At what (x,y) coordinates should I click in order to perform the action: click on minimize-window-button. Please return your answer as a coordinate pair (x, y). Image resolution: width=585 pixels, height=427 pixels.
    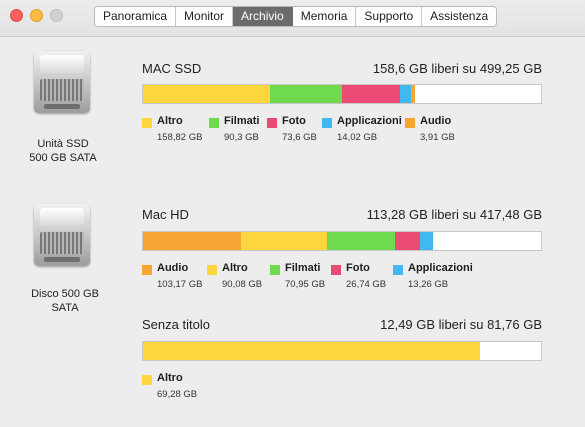
    Looking at the image, I should click on (36, 15).